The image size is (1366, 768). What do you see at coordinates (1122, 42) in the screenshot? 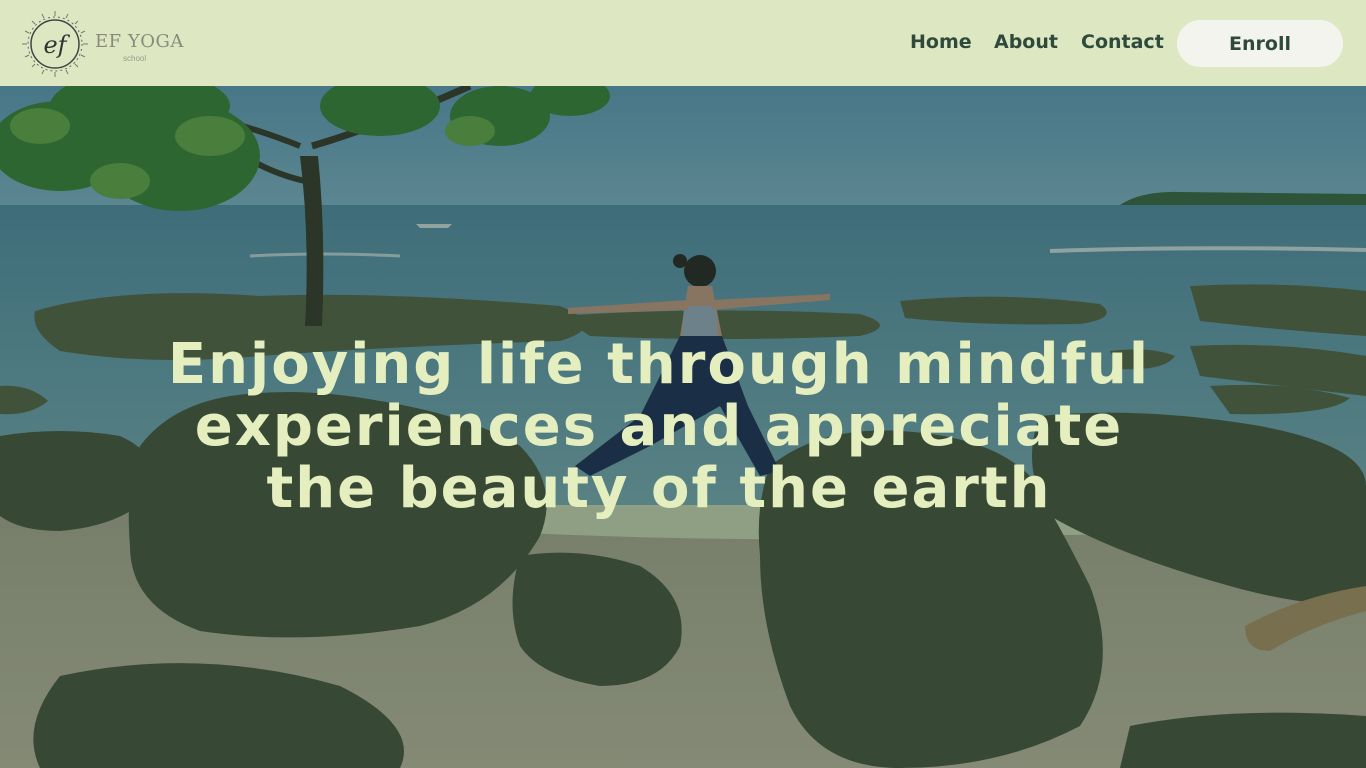
I see `nav-contact-link: Contact` at bounding box center [1122, 42].